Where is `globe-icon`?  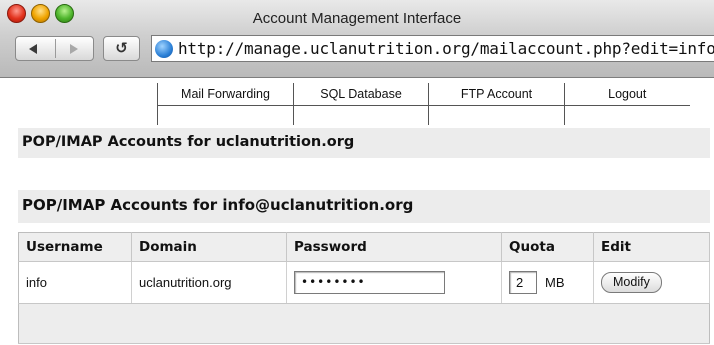
globe-icon is located at coordinates (164, 49).